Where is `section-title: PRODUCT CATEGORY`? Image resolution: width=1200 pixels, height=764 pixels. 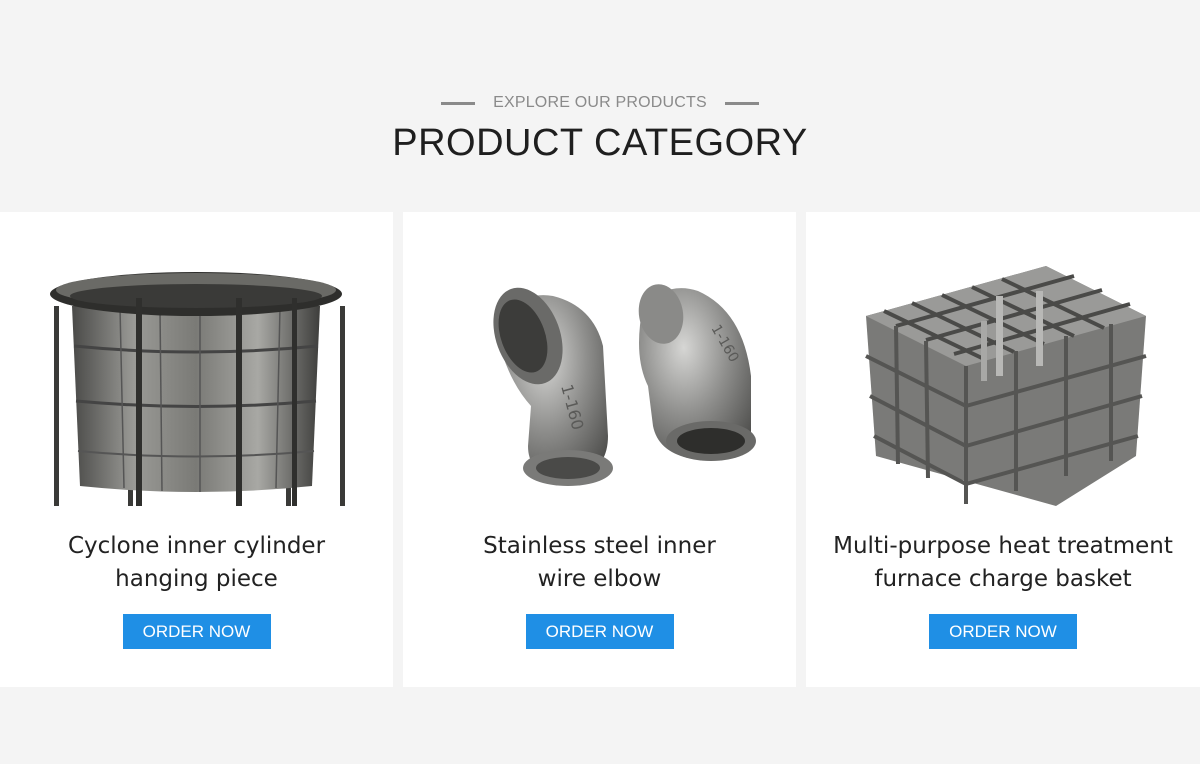
section-title: PRODUCT CATEGORY is located at coordinates (600, 143).